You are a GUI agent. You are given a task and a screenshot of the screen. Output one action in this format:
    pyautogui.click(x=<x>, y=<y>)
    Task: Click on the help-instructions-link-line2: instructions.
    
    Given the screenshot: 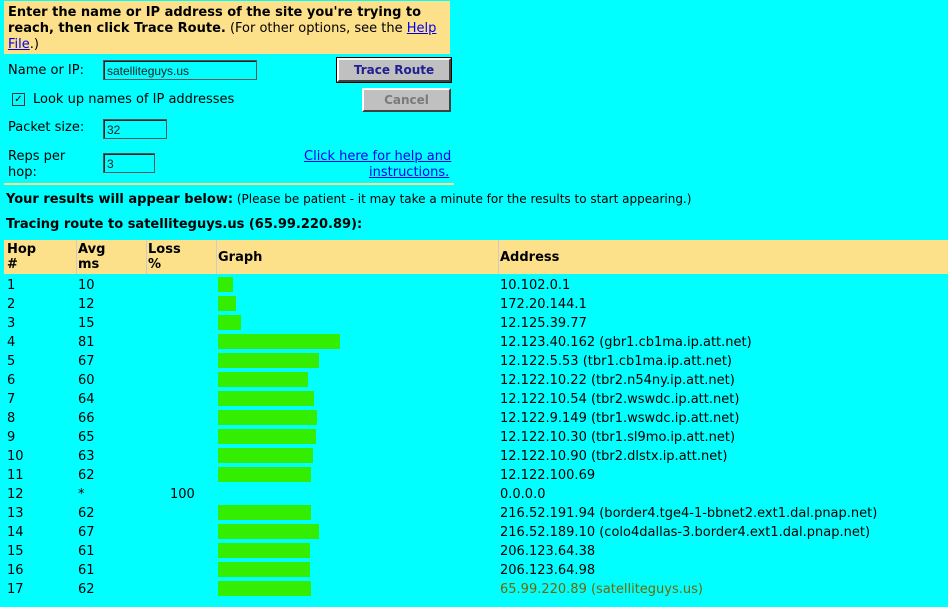 What is the action you would take?
    pyautogui.click(x=409, y=172)
    